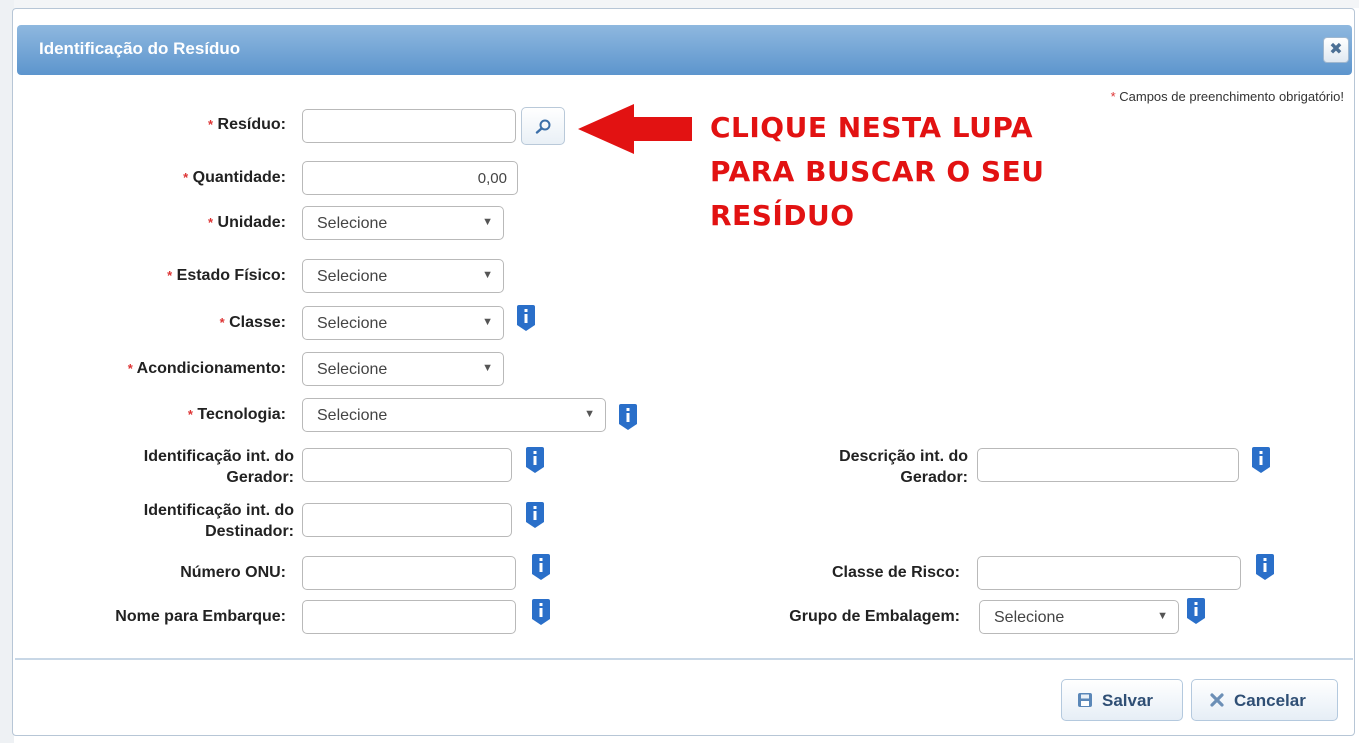 The height and width of the screenshot is (743, 1359). I want to click on quantidade-label-text: Quantidade:, so click(239, 177).